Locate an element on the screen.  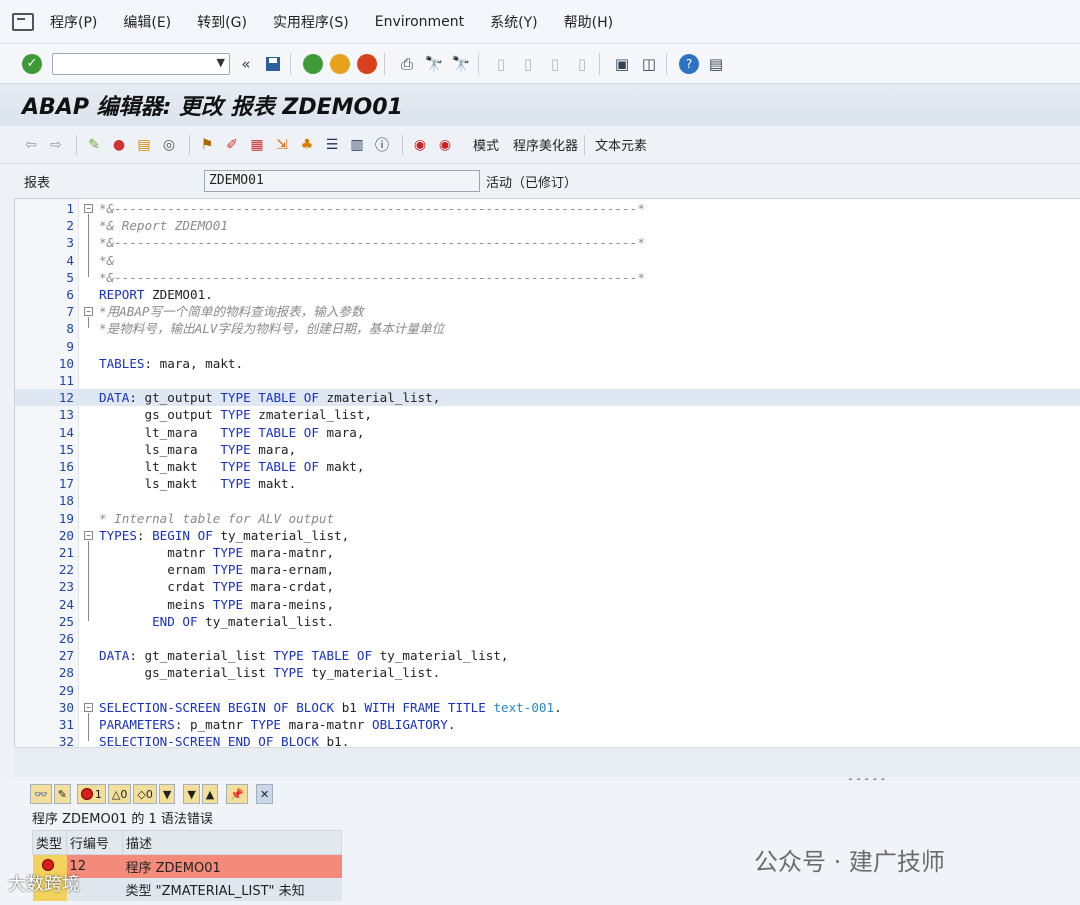
forward-arrow-icon: ⇨ is located at coordinates (56, 145).